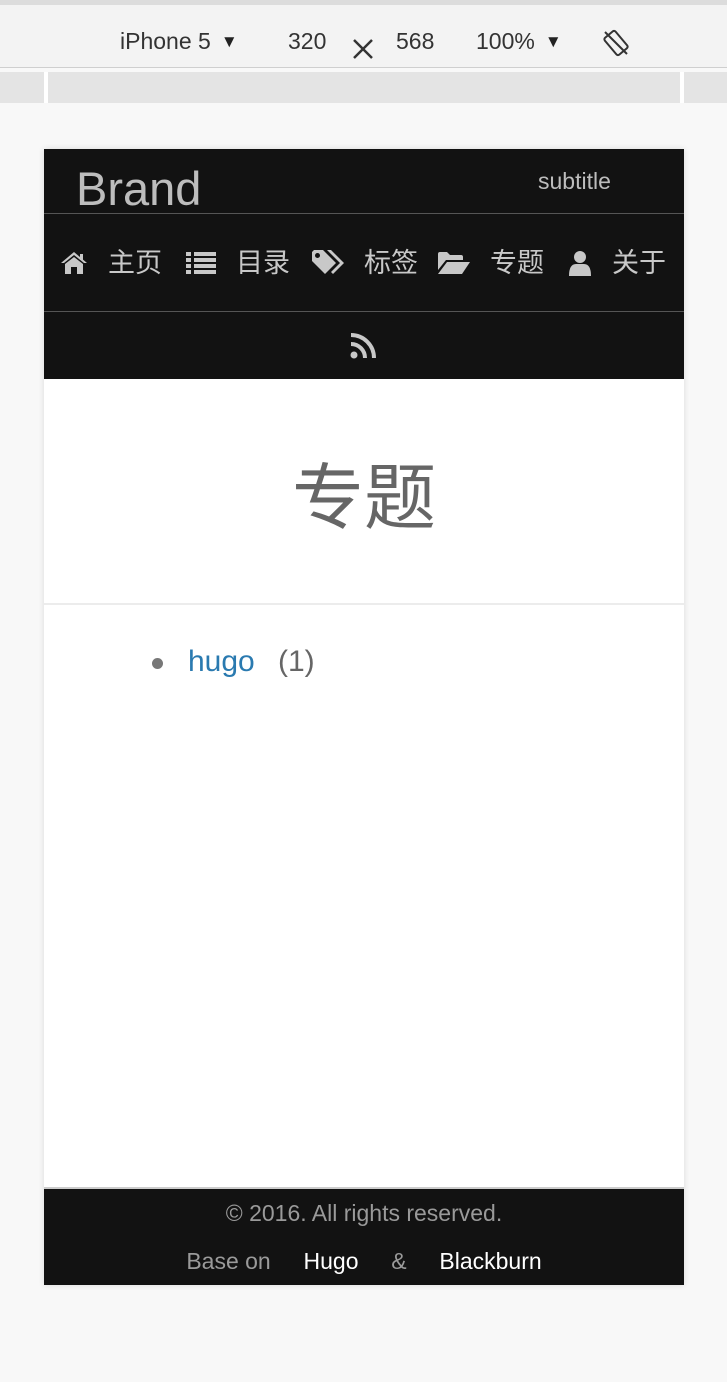 The width and height of the screenshot is (727, 1382). What do you see at coordinates (364, 311) in the screenshot?
I see `nav-divider` at bounding box center [364, 311].